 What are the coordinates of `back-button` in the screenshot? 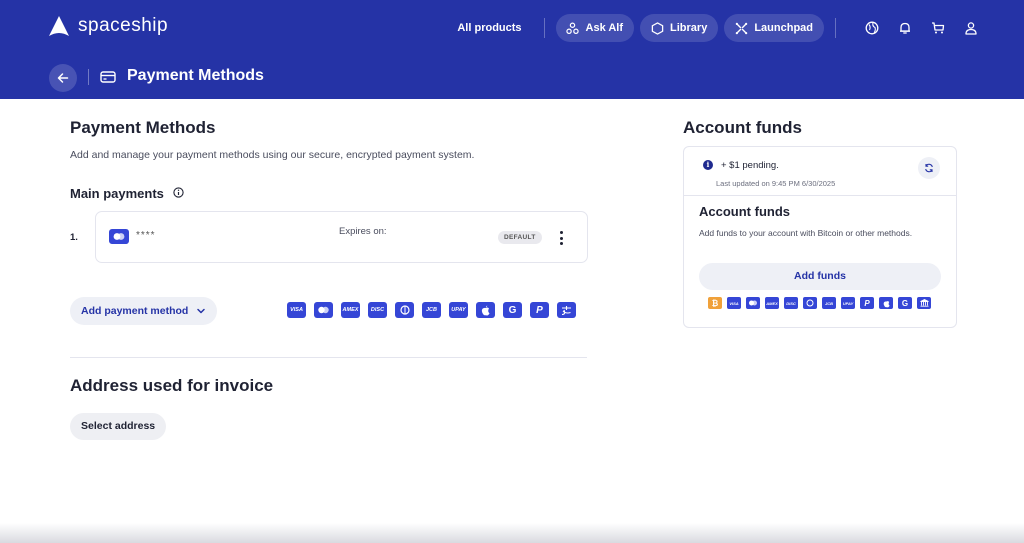 It's located at (63, 78).